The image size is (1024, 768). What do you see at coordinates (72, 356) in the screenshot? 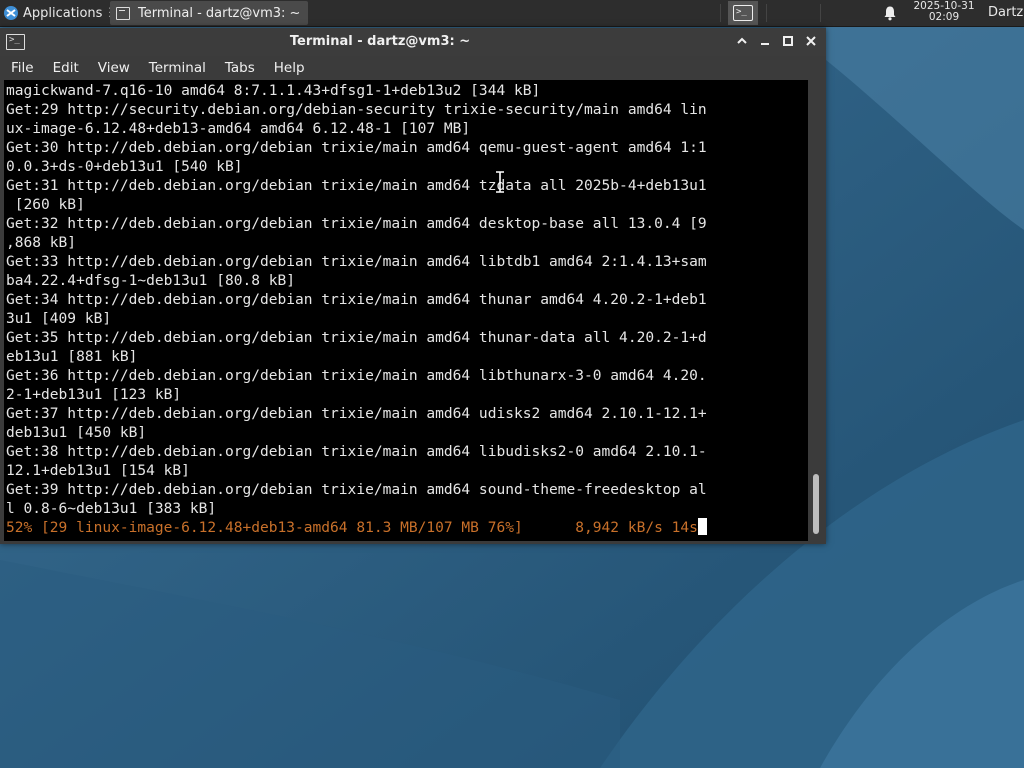
I see `terminal-line: eb13u1 [881 kB]` at bounding box center [72, 356].